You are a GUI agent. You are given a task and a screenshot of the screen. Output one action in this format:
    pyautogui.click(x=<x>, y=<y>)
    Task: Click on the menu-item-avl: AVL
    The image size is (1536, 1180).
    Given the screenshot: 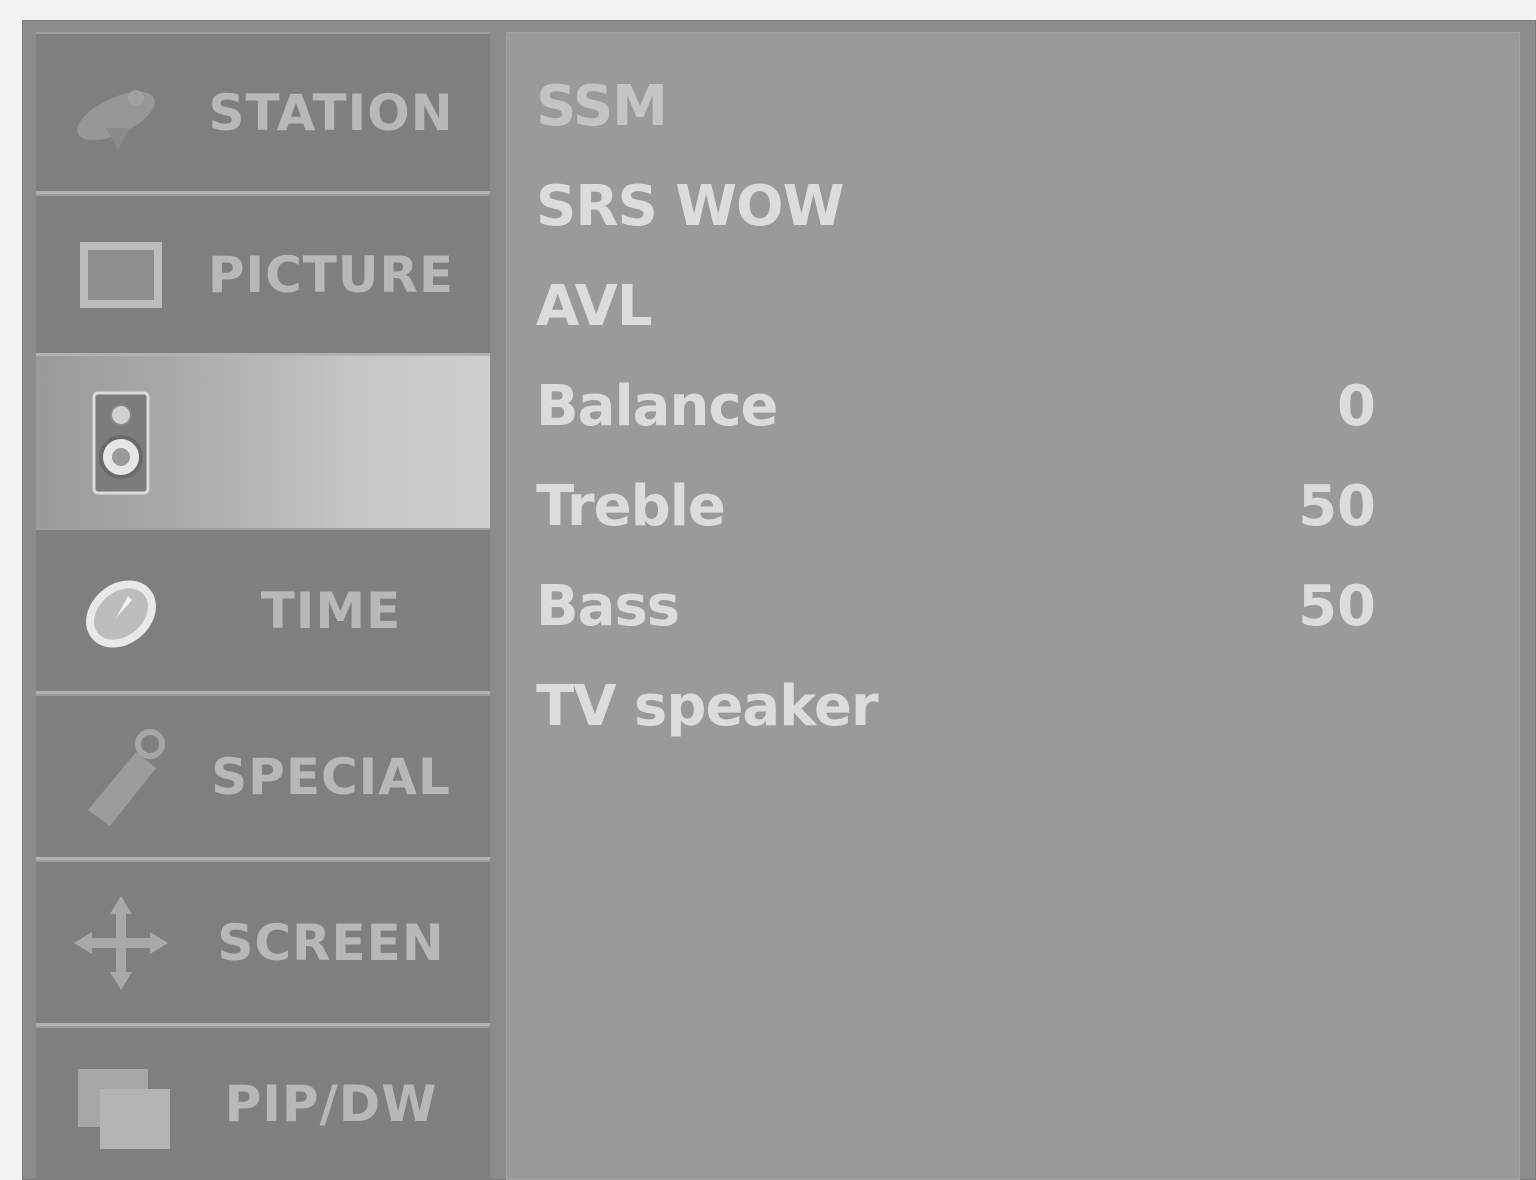 What is the action you would take?
    pyautogui.click(x=956, y=319)
    